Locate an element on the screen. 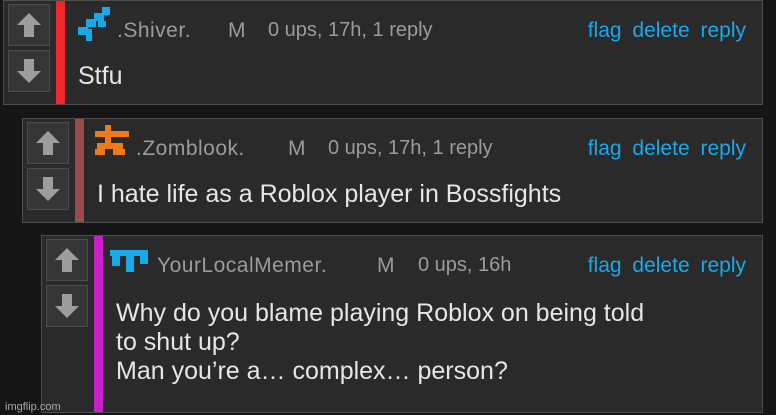 This screenshot has height=415, width=776. username: .Zomblook. is located at coordinates (190, 149).